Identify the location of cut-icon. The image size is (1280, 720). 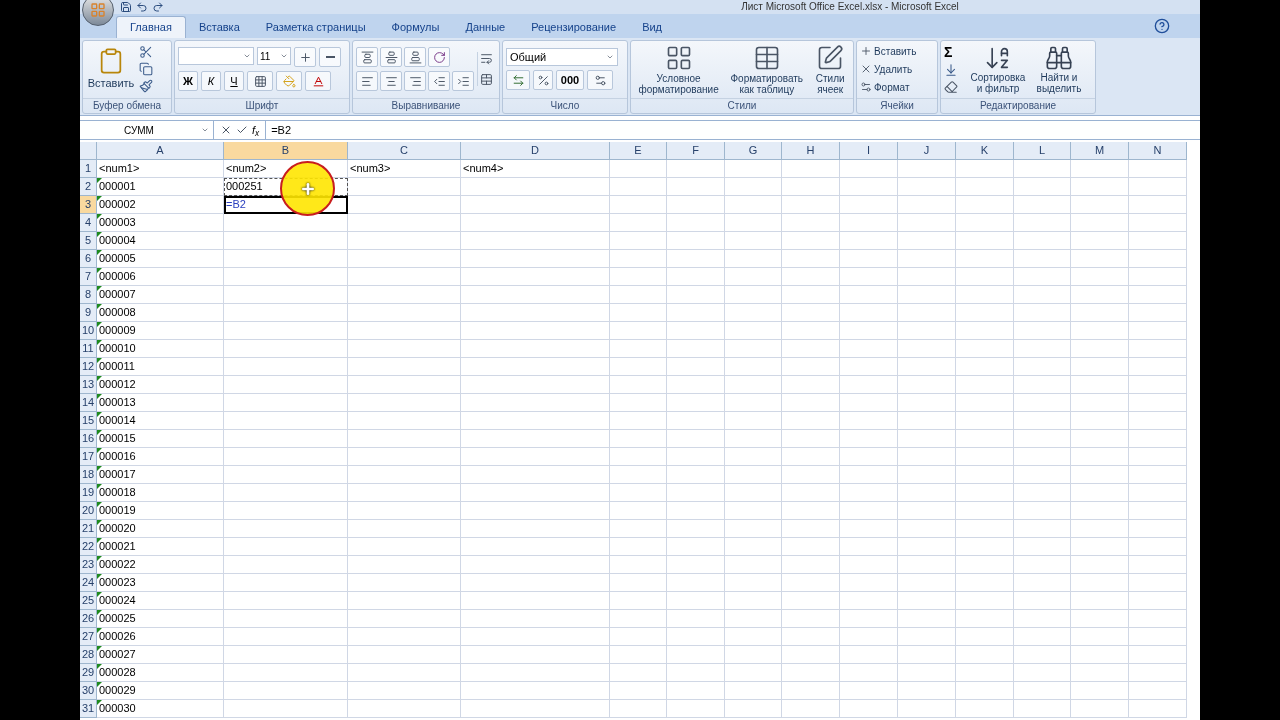
(146, 52).